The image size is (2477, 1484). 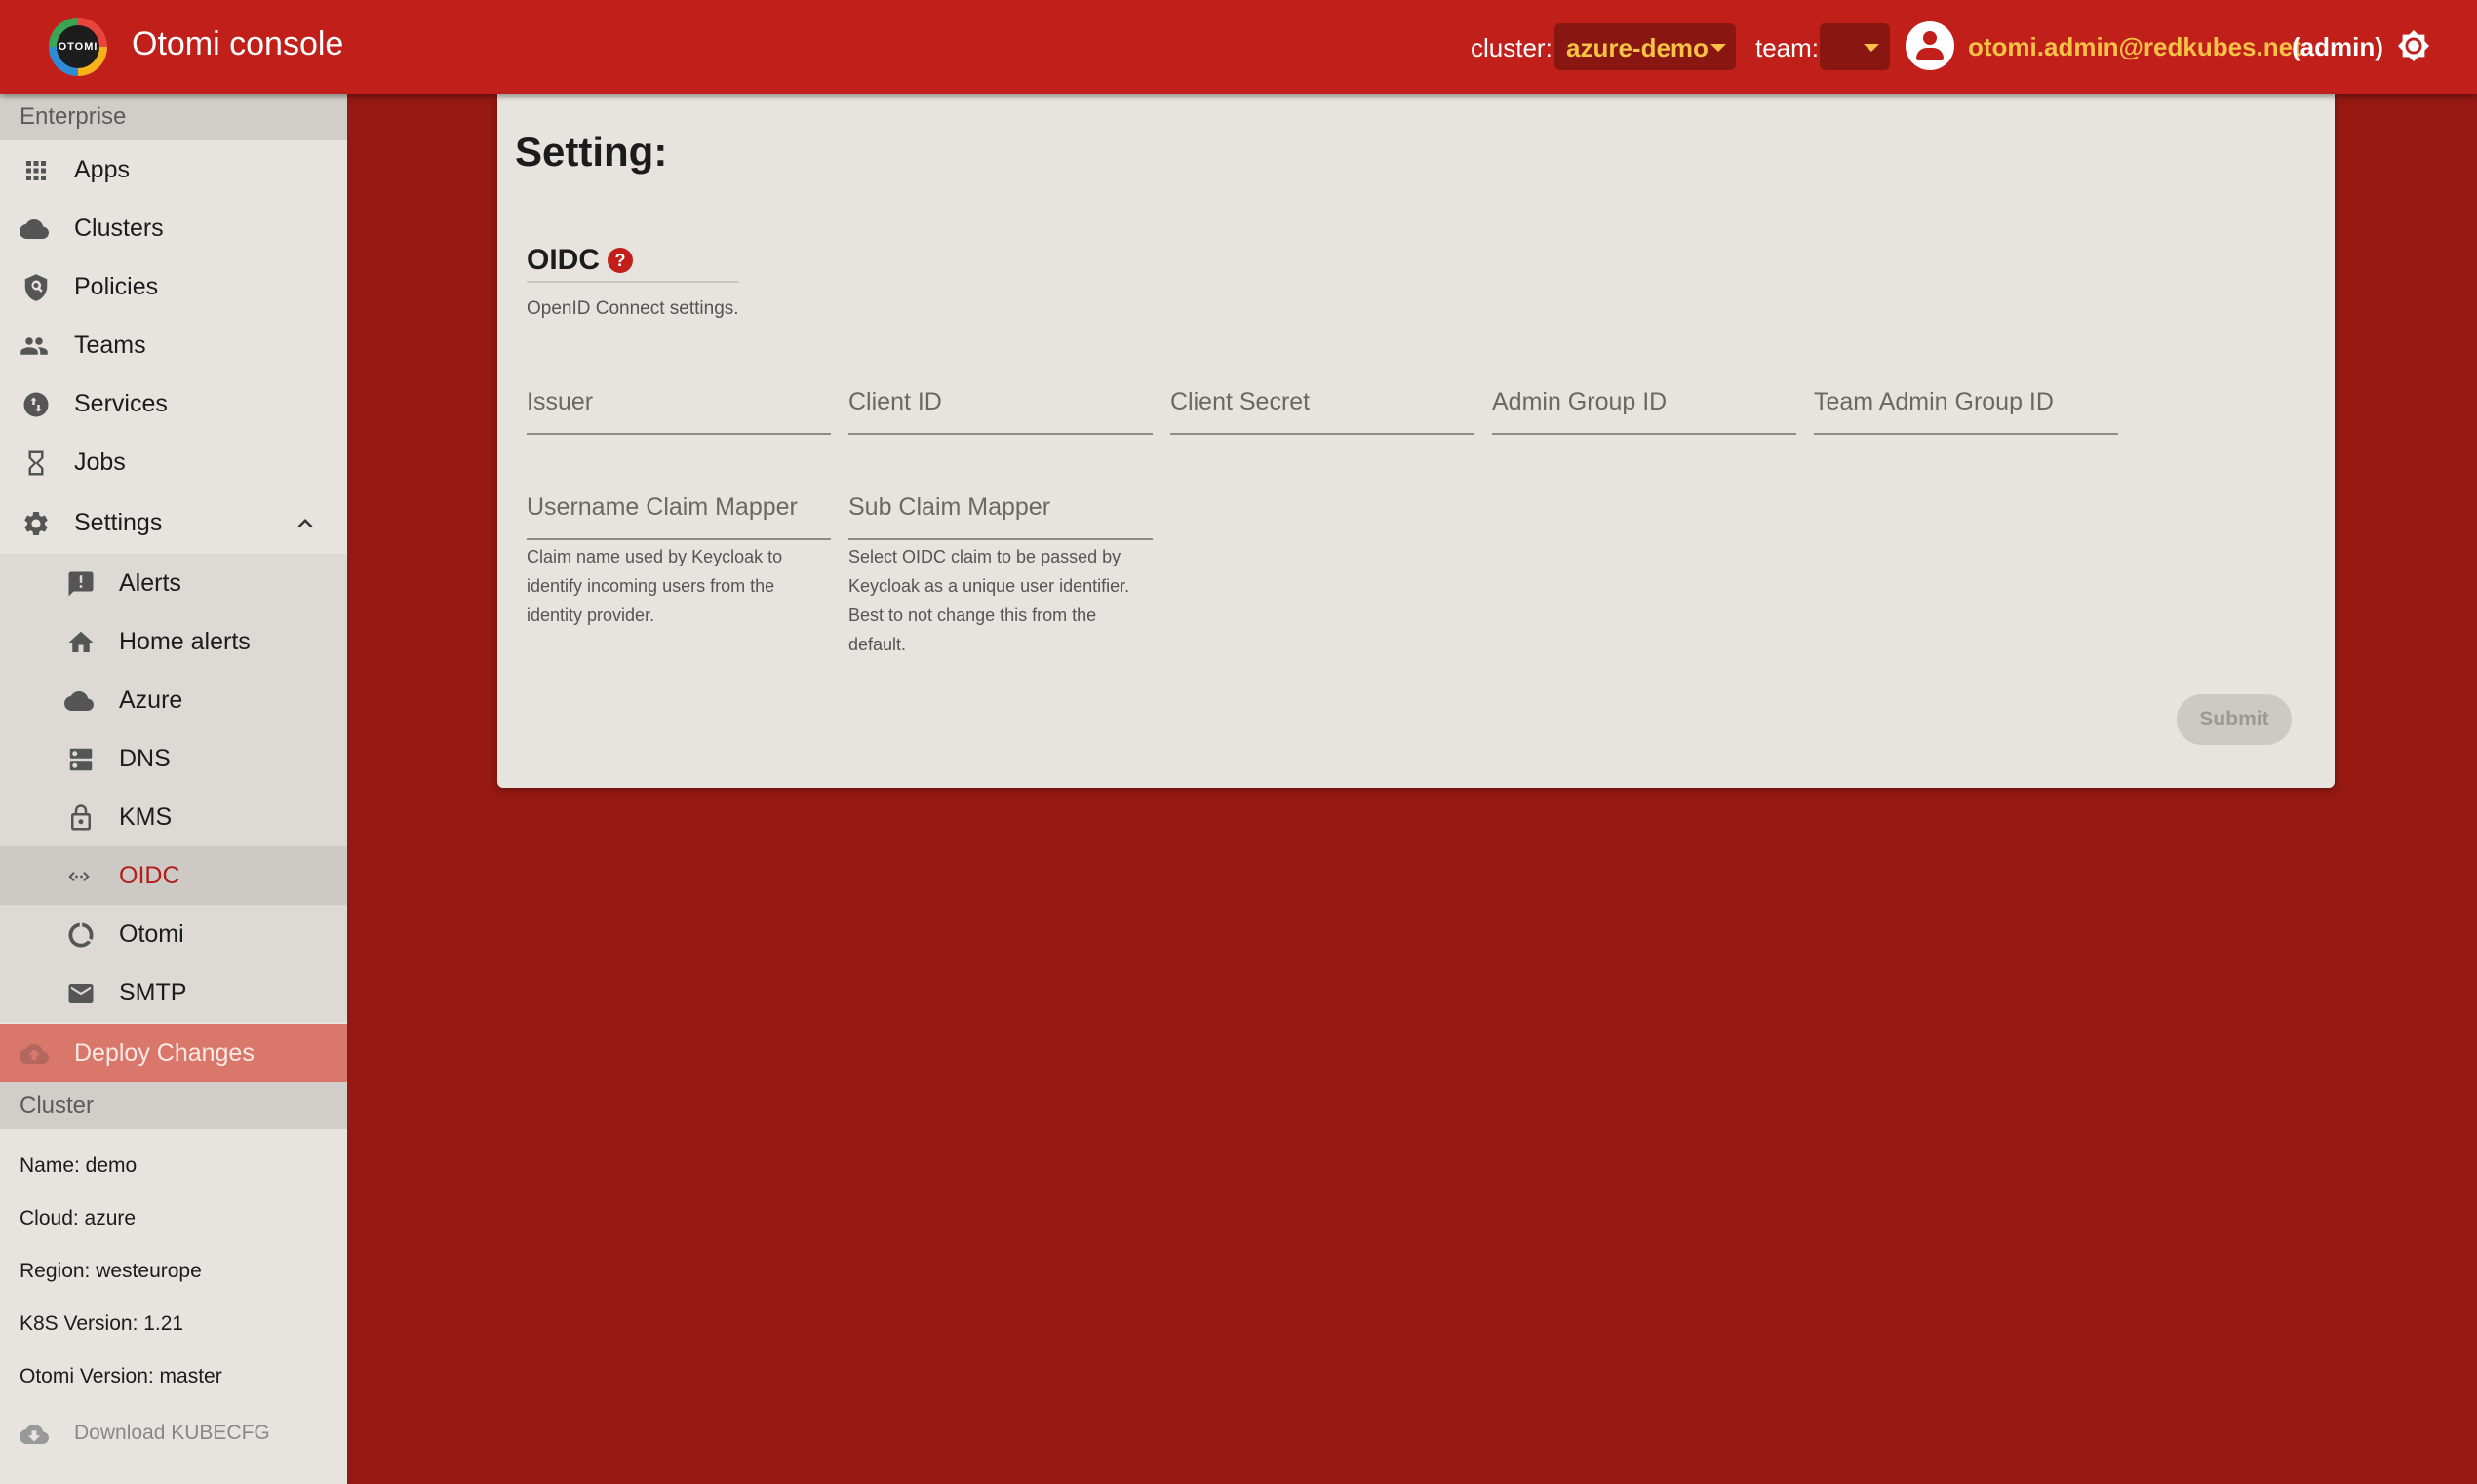 What do you see at coordinates (102, 1323) in the screenshot?
I see `cluster-k8s-version: K8S Version: 1.21` at bounding box center [102, 1323].